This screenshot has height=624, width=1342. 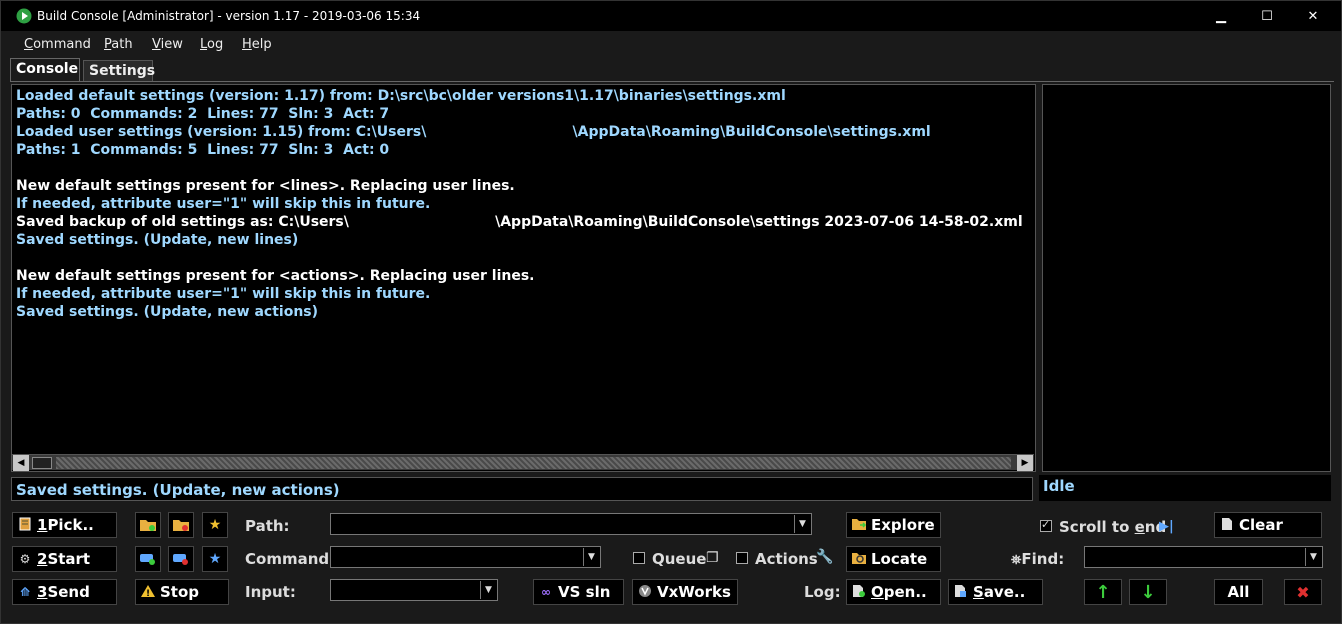 I want to click on menu-mnemonic: H, so click(x=247, y=44).